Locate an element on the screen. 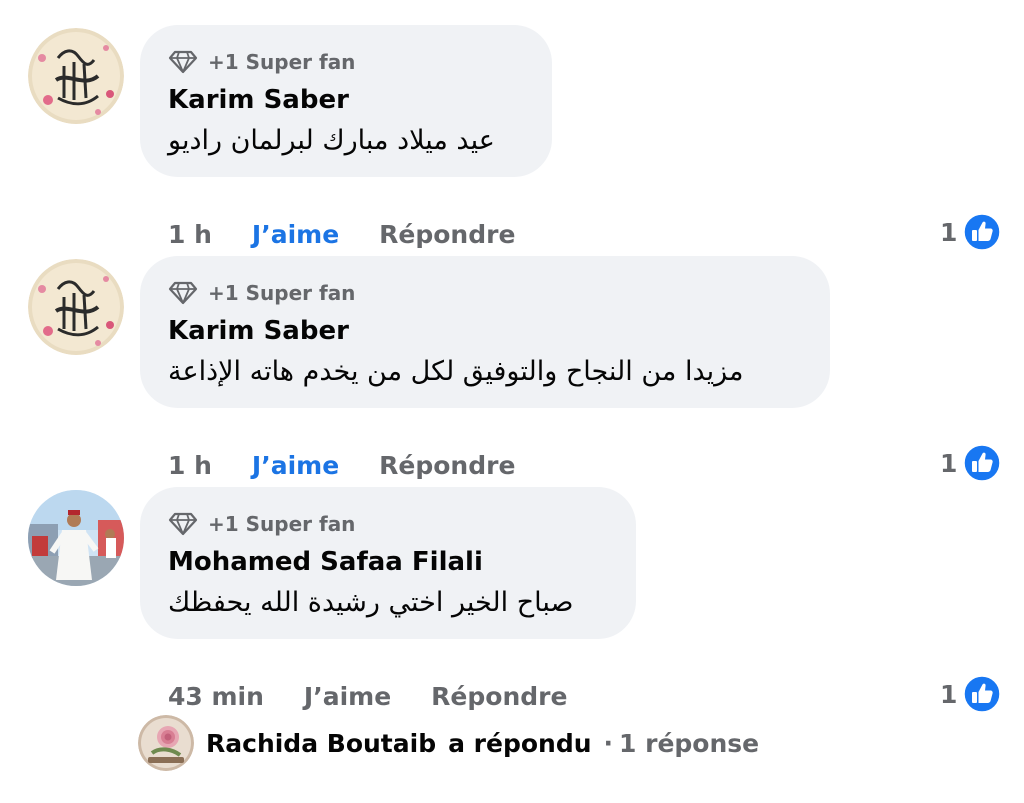 The width and height of the screenshot is (1024, 803). reply-count: 1 réponse is located at coordinates (689, 743).